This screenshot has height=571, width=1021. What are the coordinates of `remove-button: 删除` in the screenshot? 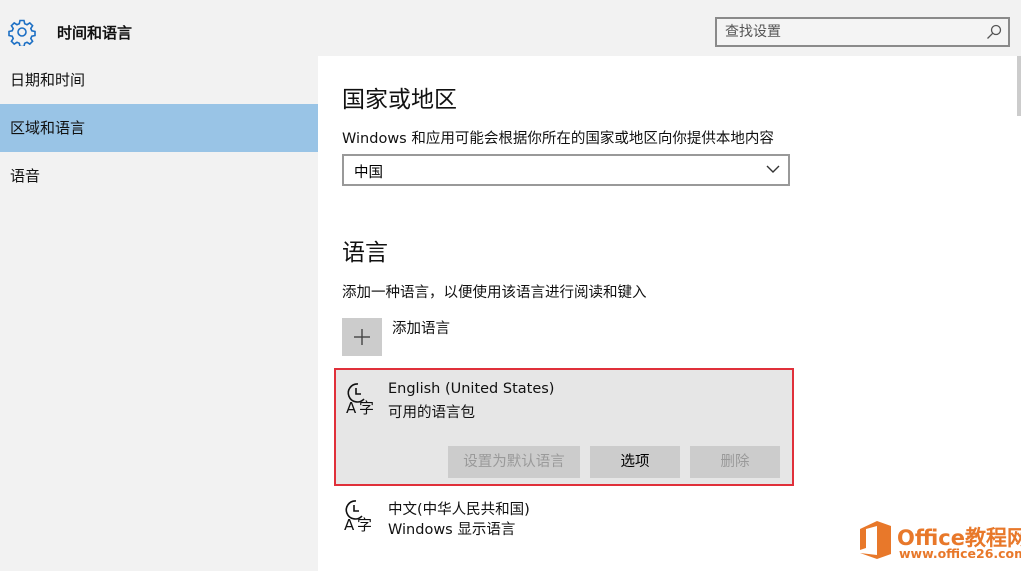 It's located at (735, 462).